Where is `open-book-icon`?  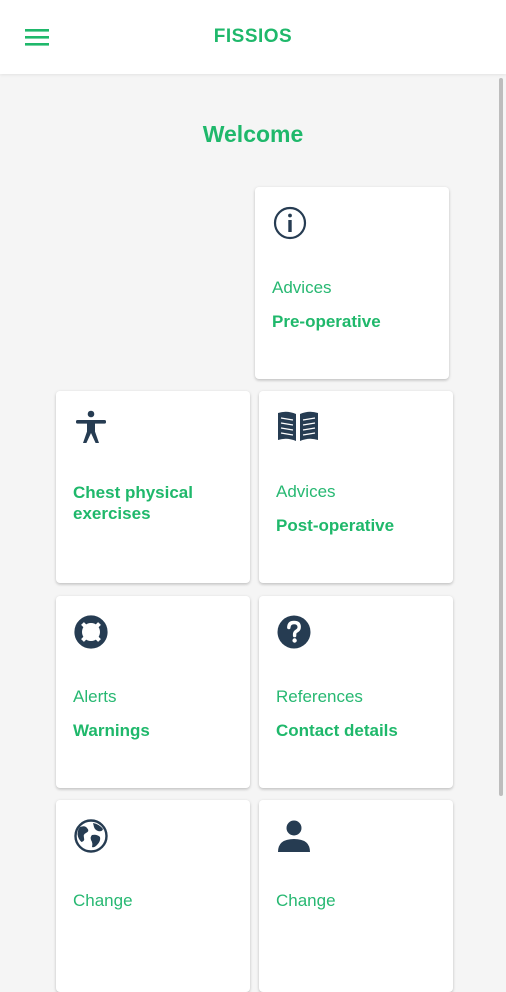 open-book-icon is located at coordinates (297, 427).